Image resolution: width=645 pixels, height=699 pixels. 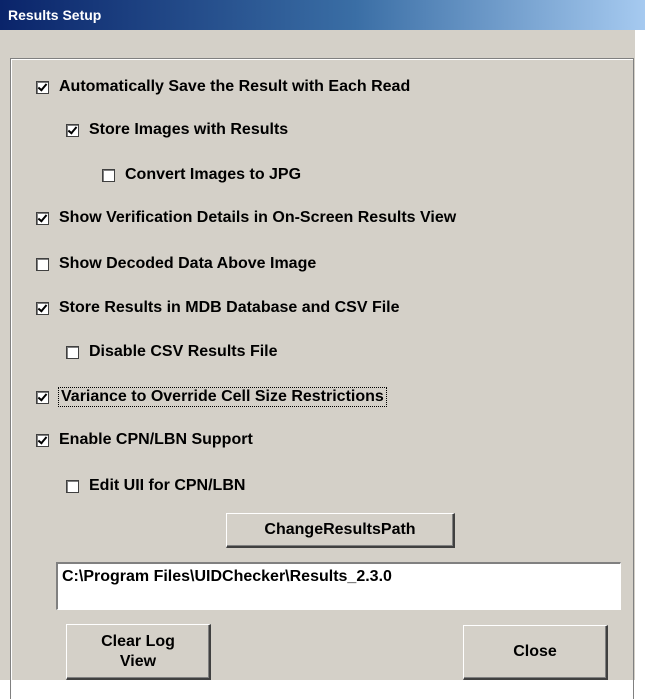 I want to click on clear-log-label-line1: Clear Log, so click(x=138, y=641).